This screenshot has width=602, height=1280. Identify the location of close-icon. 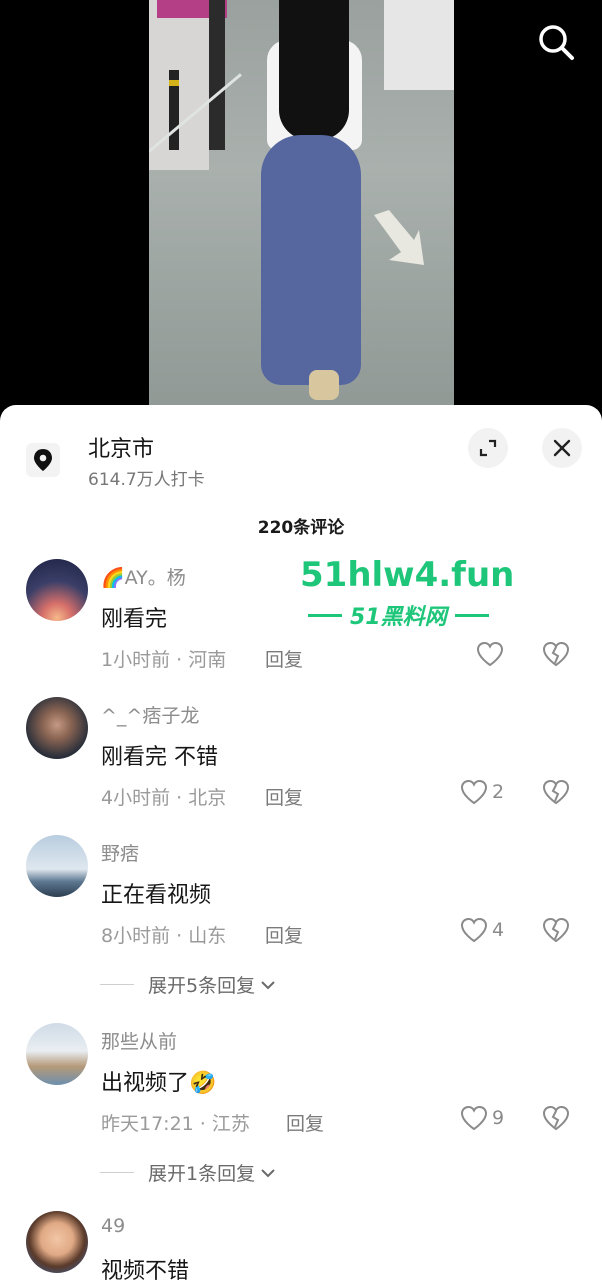
(562, 448).